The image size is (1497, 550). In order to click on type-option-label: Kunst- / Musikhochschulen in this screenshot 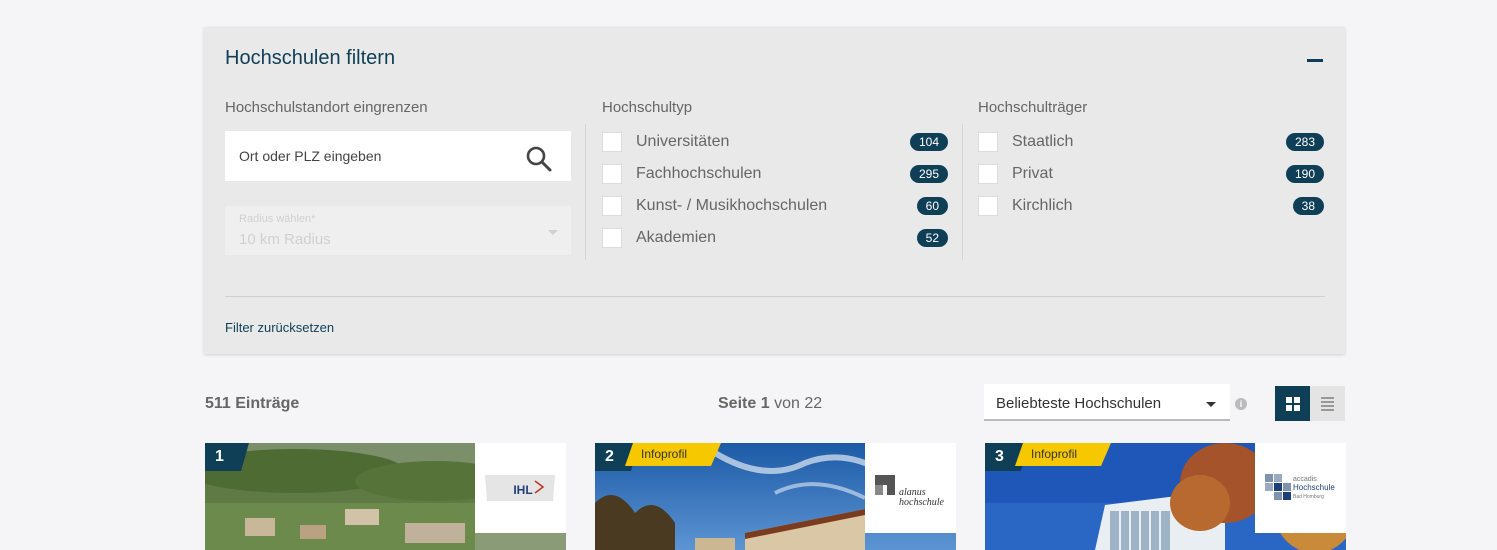, I will do `click(732, 205)`.